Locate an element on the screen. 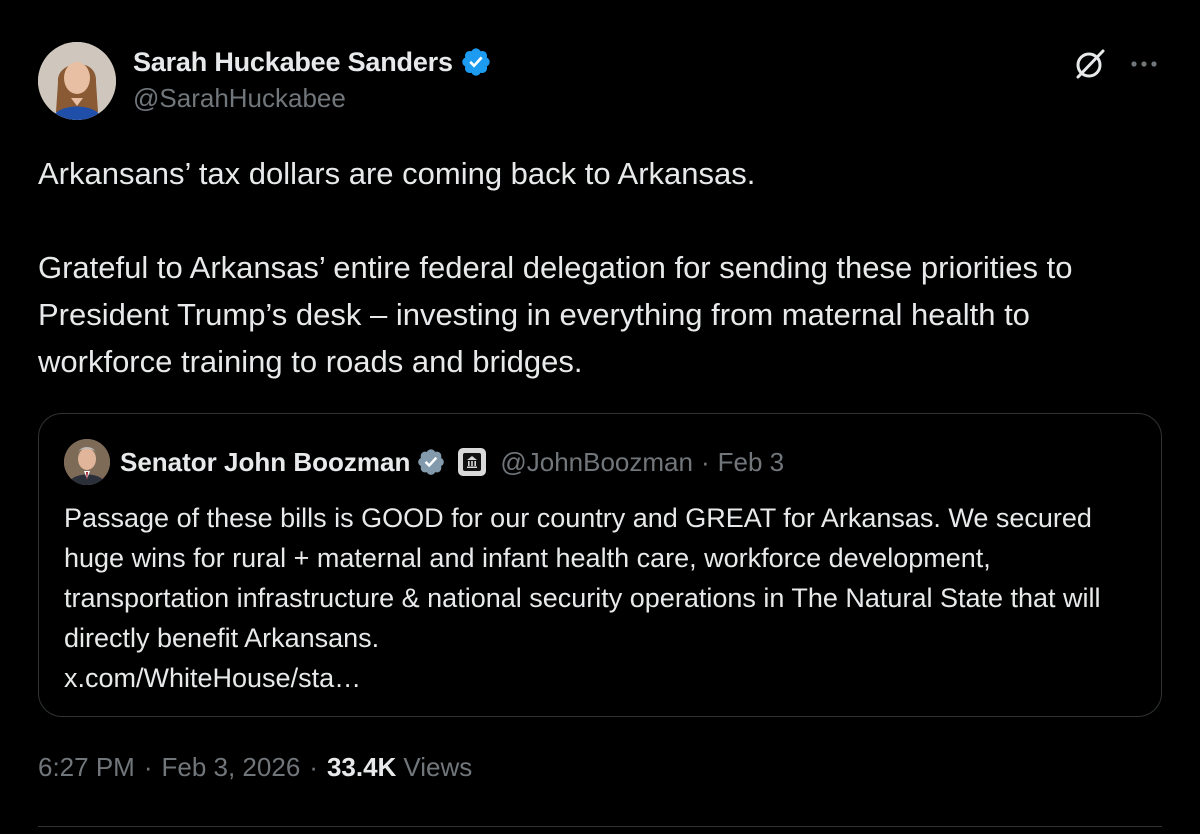 This screenshot has width=1200, height=834. author-handle: @SarahHuckabee is located at coordinates (312, 98).